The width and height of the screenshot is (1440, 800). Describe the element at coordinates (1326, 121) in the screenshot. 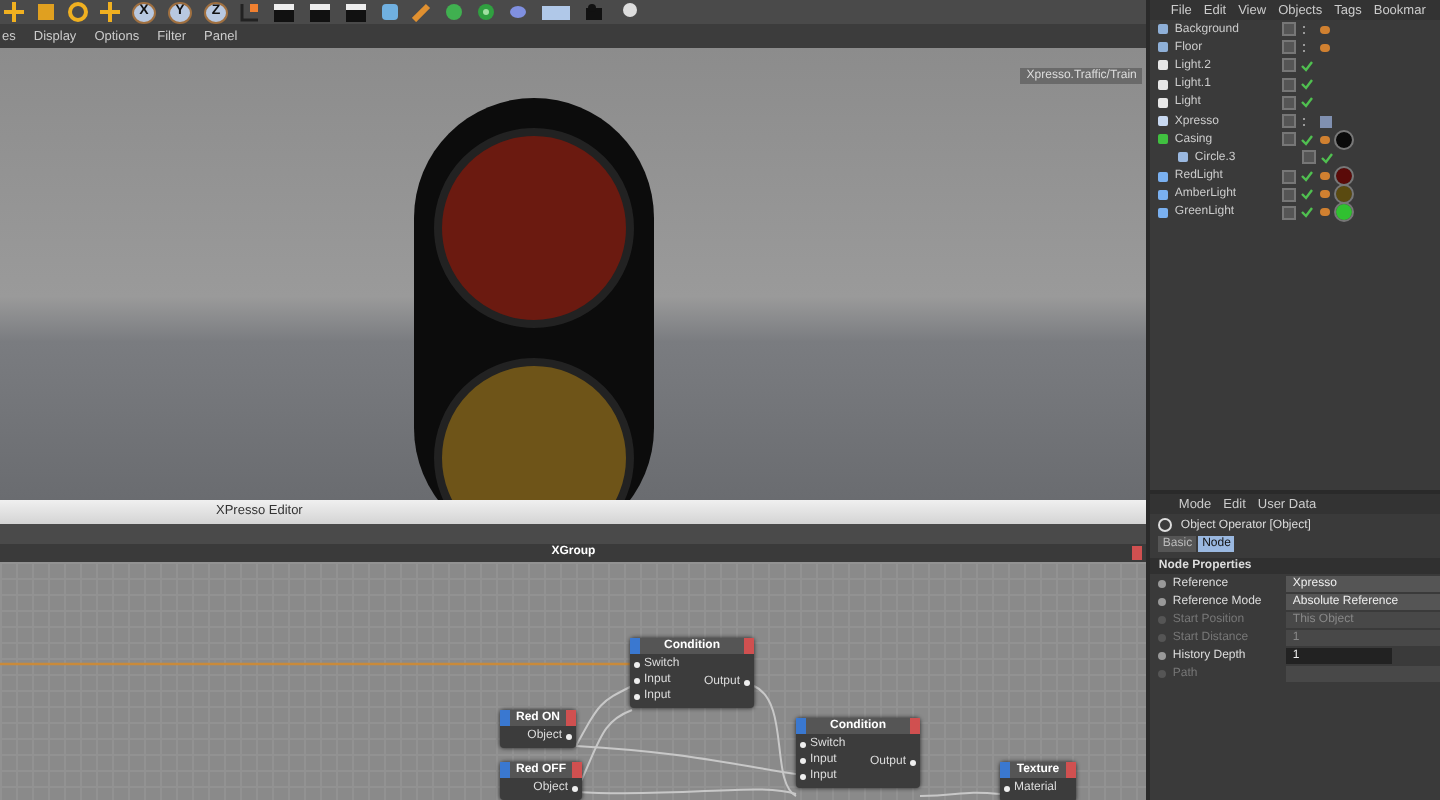

I see `xpresso-tag-icon` at that location.